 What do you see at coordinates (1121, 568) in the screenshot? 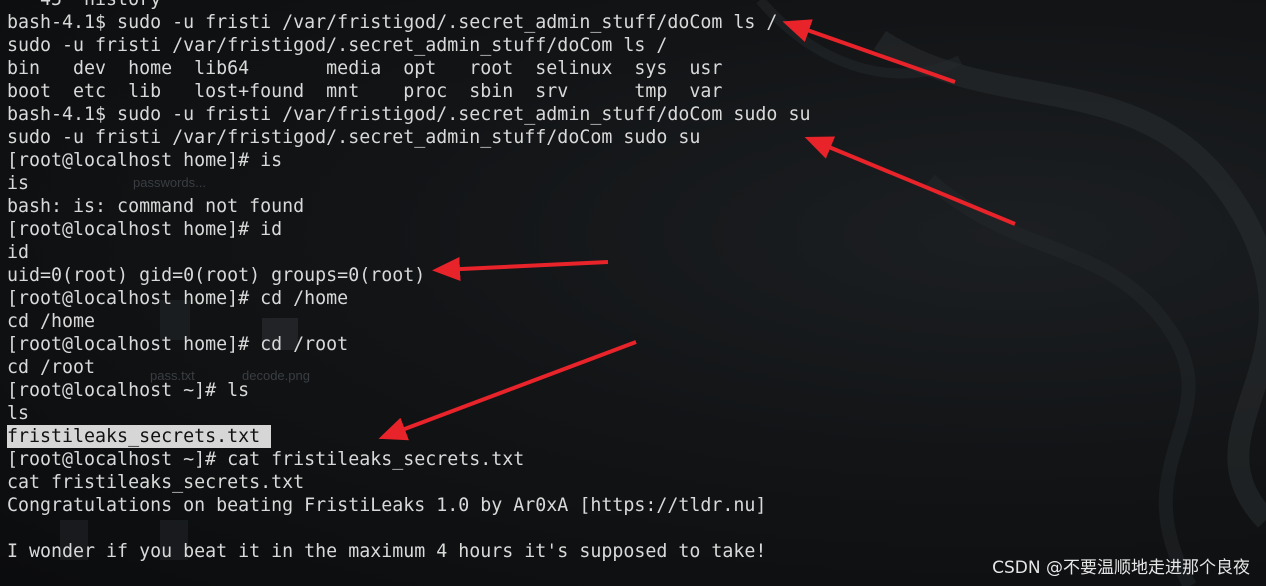
I see `csdn-watermark: CSDN @不要温顺地走进那个良夜` at bounding box center [1121, 568].